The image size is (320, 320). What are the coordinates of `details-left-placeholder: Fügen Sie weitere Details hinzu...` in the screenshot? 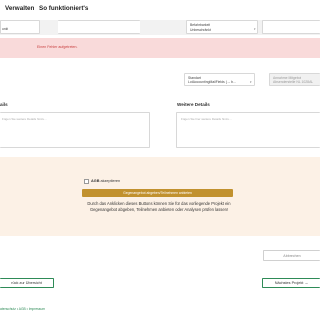 It's located at (24, 119).